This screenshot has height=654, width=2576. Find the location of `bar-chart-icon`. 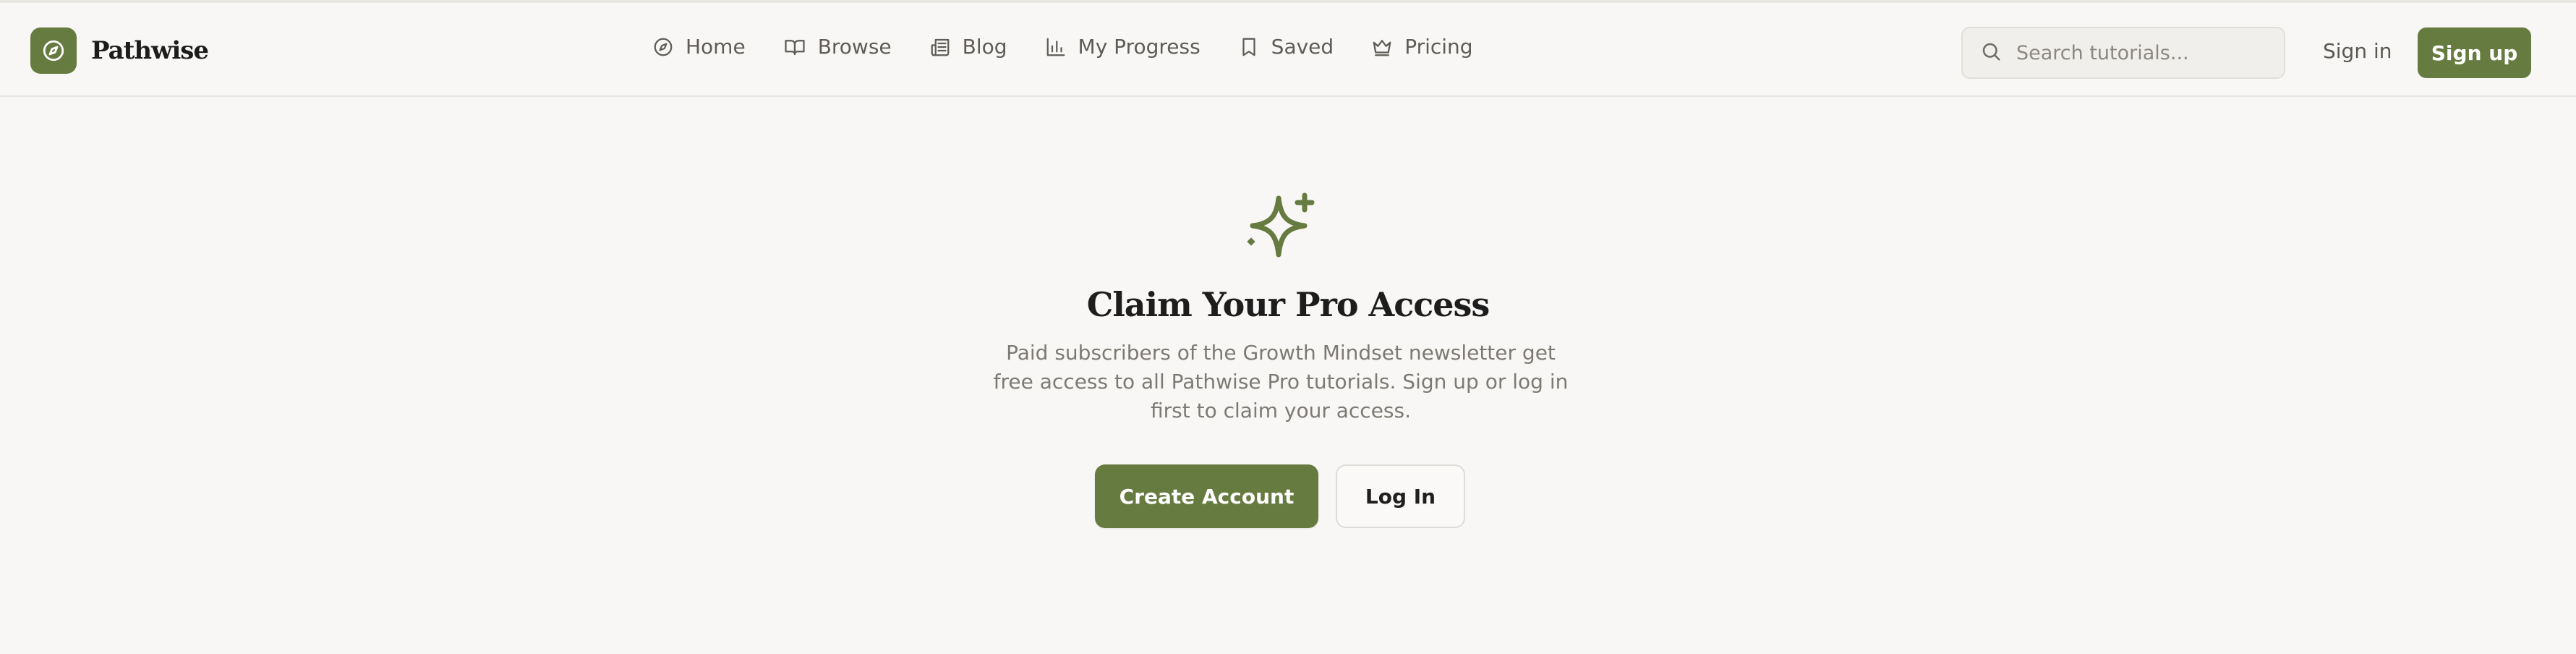

bar-chart-icon is located at coordinates (1056, 47).